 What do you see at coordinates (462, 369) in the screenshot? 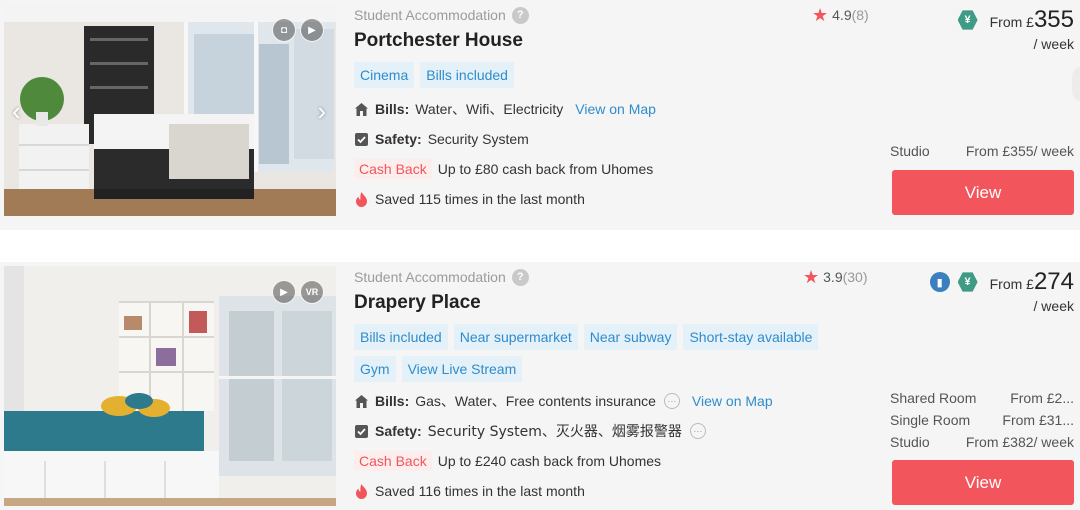
I see `view-live-stream-tag: View Live Stream` at bounding box center [462, 369].